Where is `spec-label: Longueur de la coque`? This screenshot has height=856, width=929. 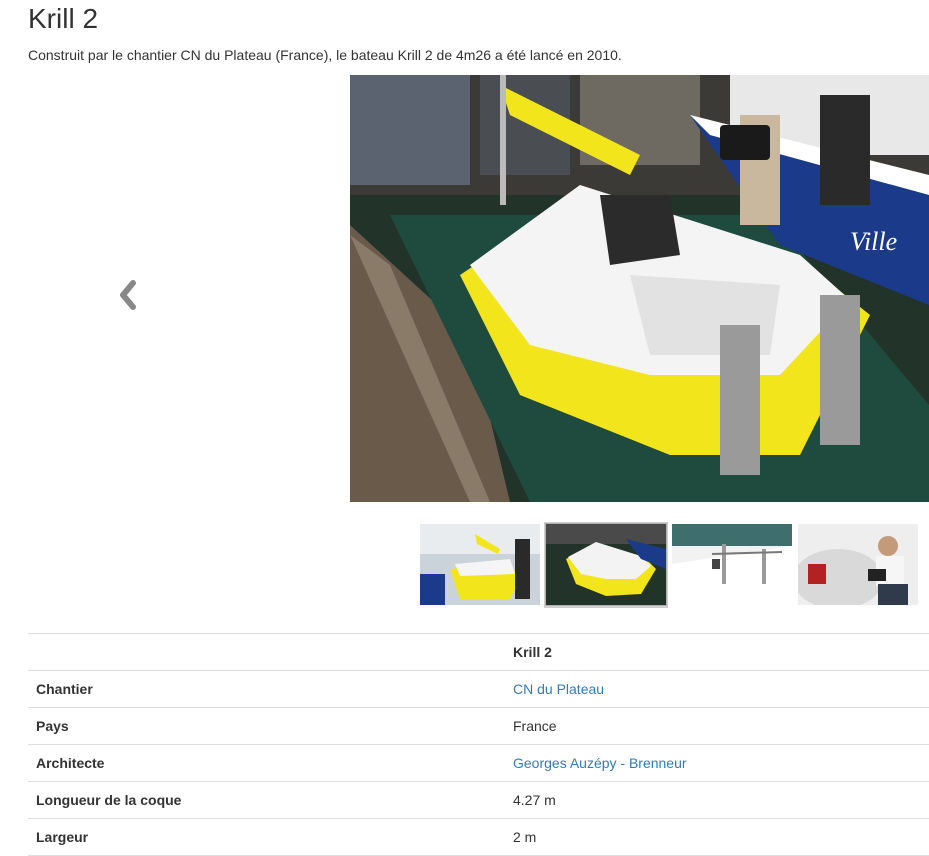
spec-label: Longueur de la coque is located at coordinates (266, 800).